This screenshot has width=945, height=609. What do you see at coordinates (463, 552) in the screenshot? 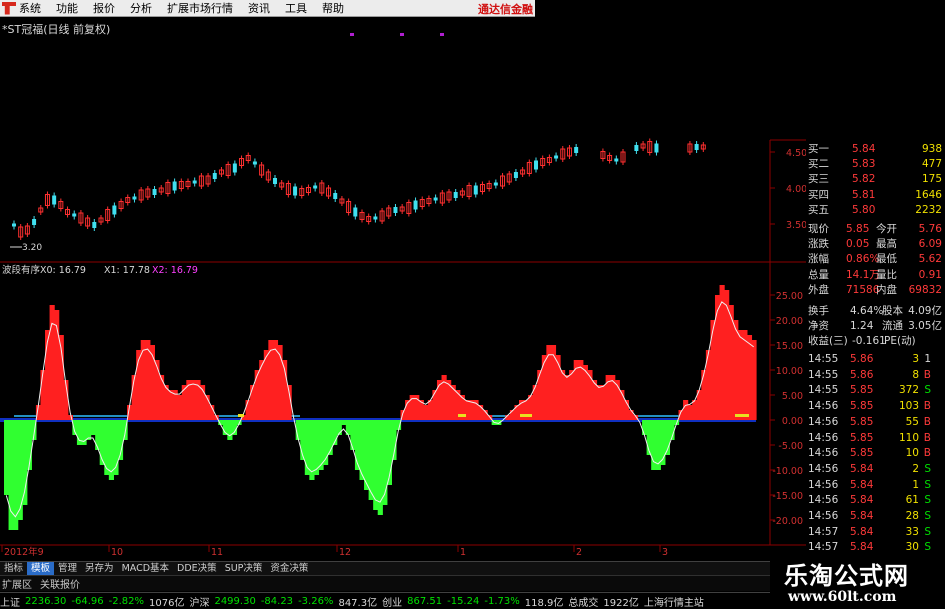
I see `date-label: 1` at bounding box center [463, 552].